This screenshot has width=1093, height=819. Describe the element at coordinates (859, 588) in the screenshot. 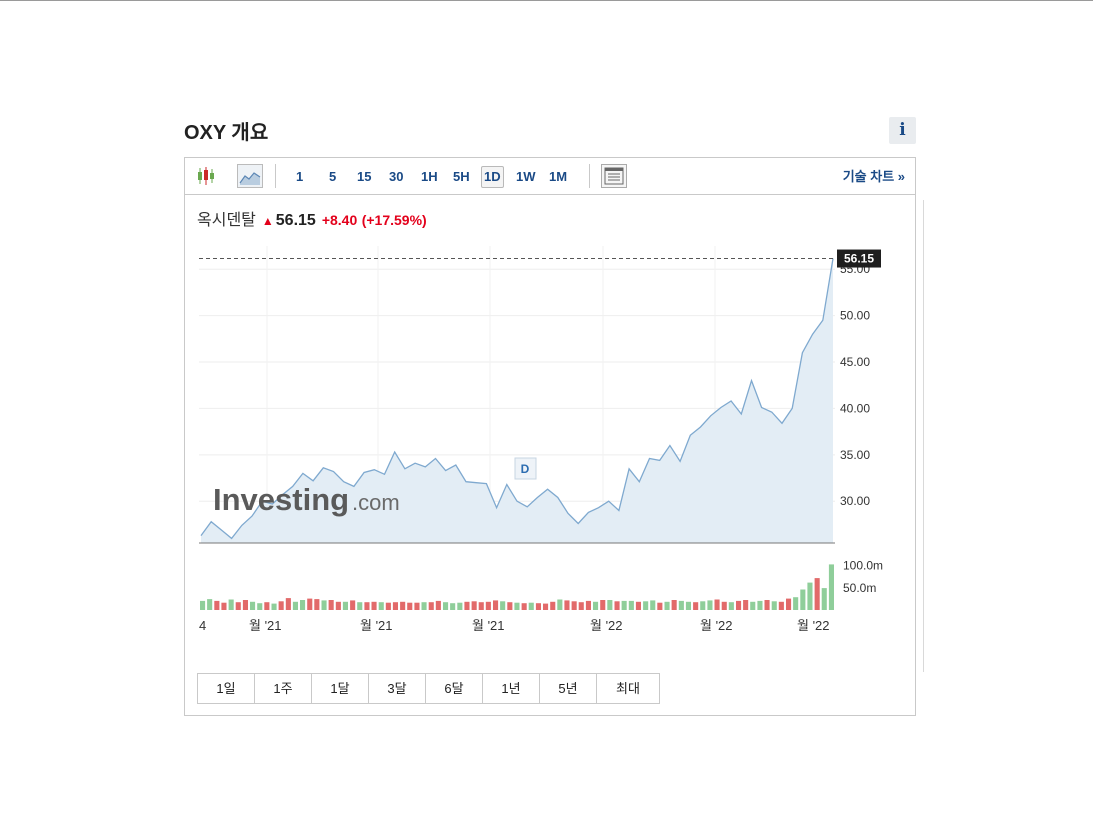

I see `volume-tick-label: 50.0m` at that location.